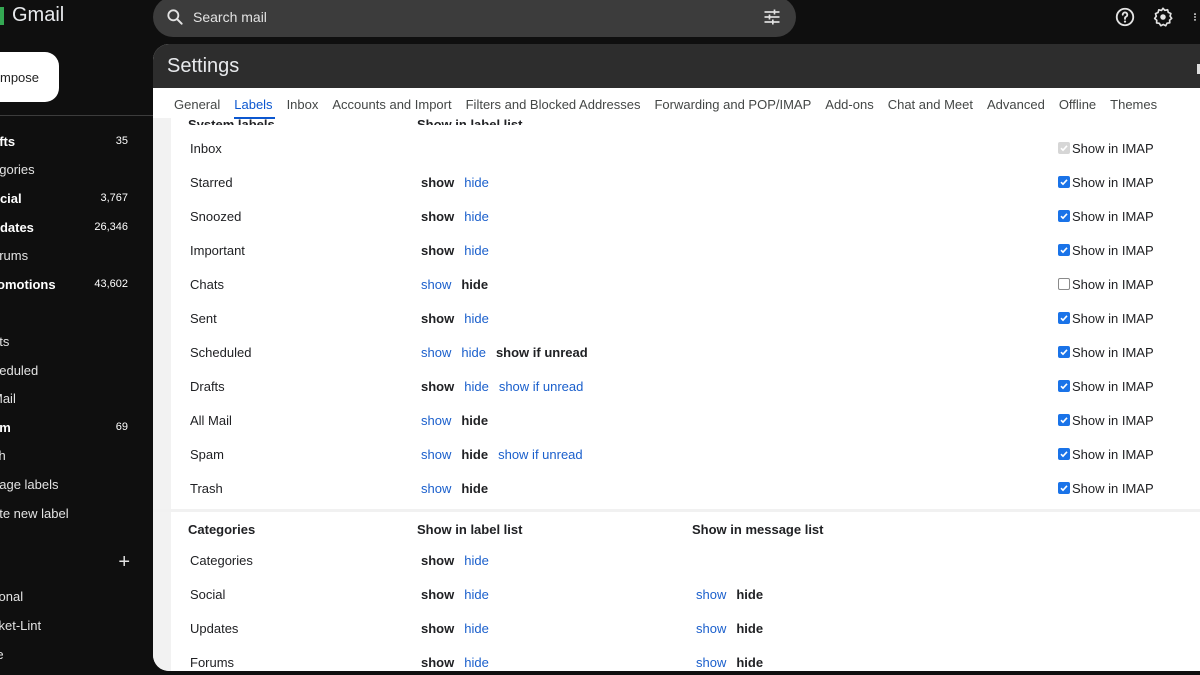 This screenshot has height=675, width=1200. What do you see at coordinates (175, 17) in the screenshot?
I see `search-icon` at bounding box center [175, 17].